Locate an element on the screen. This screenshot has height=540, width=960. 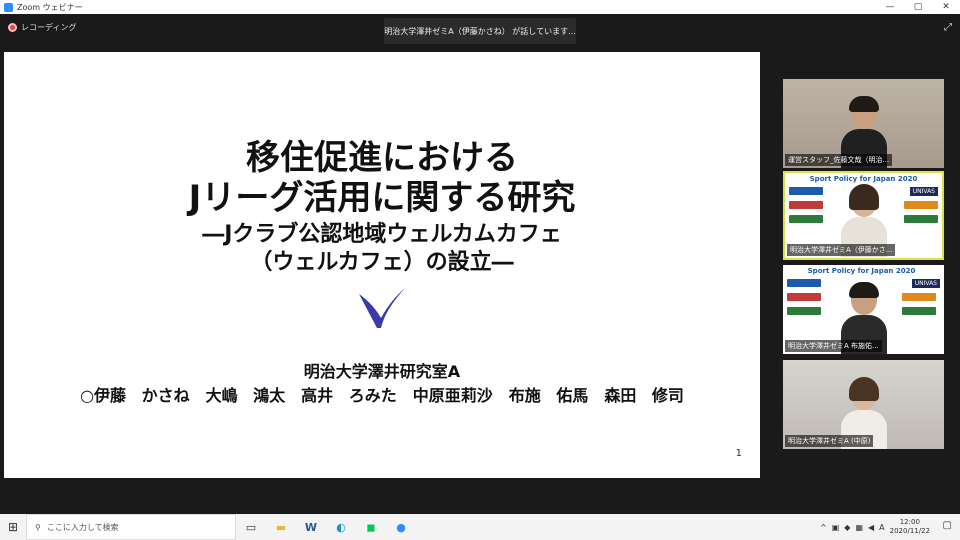
ime-indicator: A is located at coordinates (881, 527).